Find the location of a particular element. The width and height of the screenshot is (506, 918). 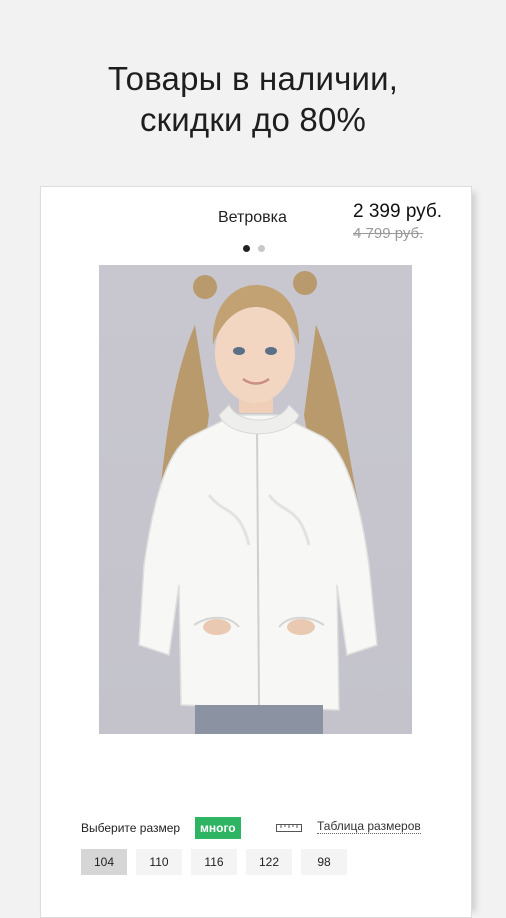

size-option-104: 104 is located at coordinates (104, 862).